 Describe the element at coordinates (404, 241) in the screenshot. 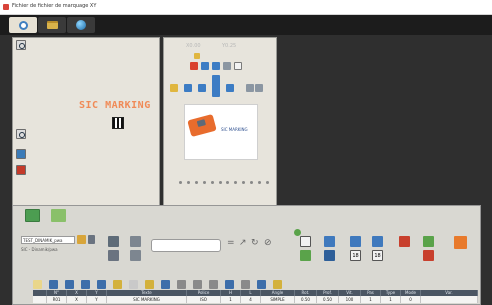

I see `delete-icon` at that location.